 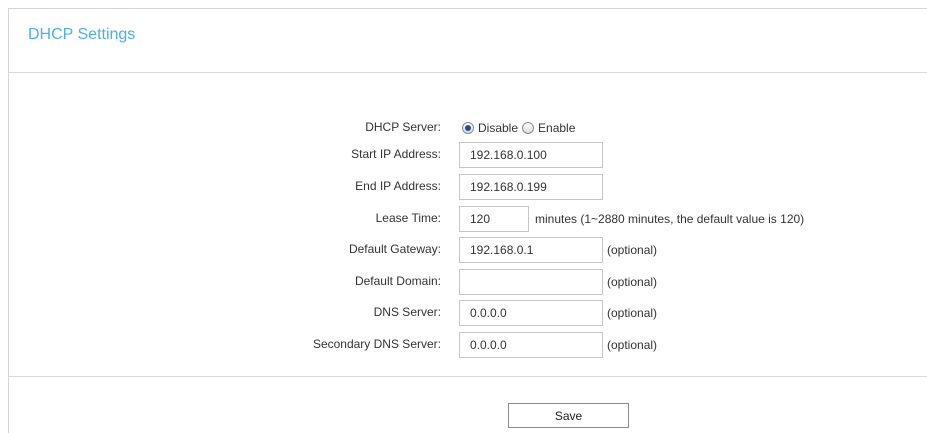 I want to click on secondary-dns-server-row: Secondary DNS Server: (optional), so click(x=463, y=345).